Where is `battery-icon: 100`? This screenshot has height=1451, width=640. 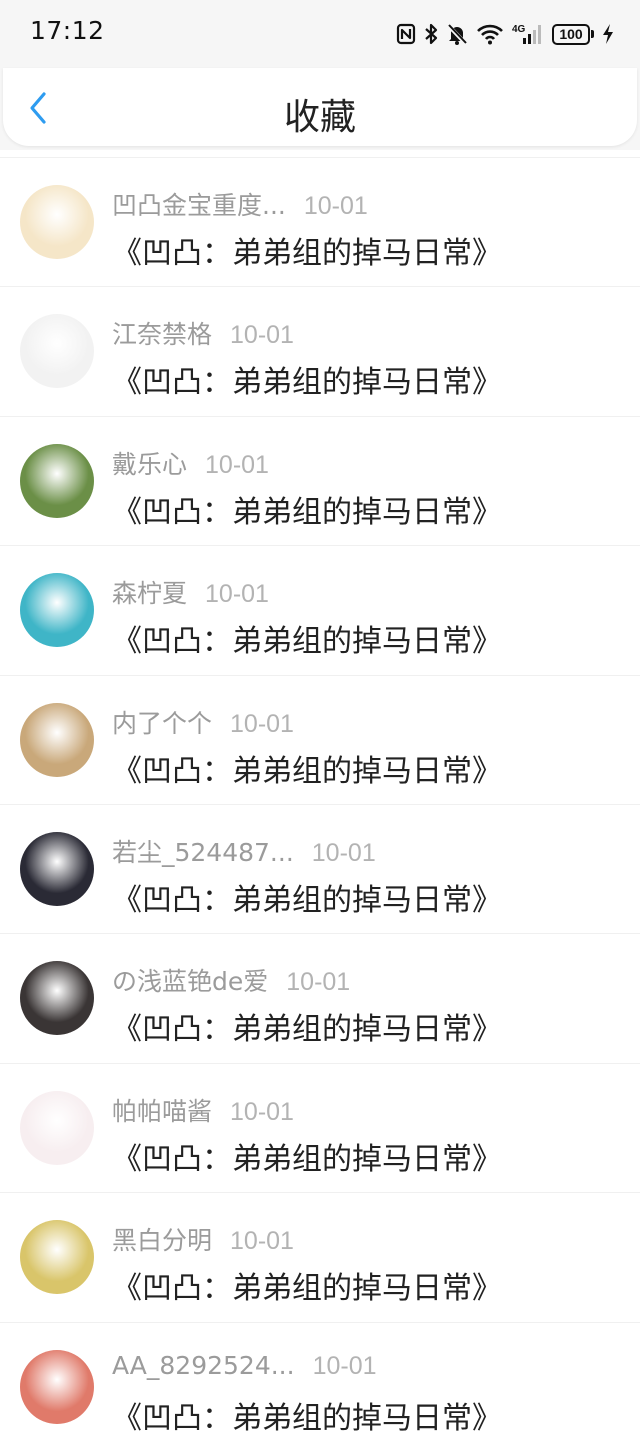 battery-icon: 100 is located at coordinates (573, 34).